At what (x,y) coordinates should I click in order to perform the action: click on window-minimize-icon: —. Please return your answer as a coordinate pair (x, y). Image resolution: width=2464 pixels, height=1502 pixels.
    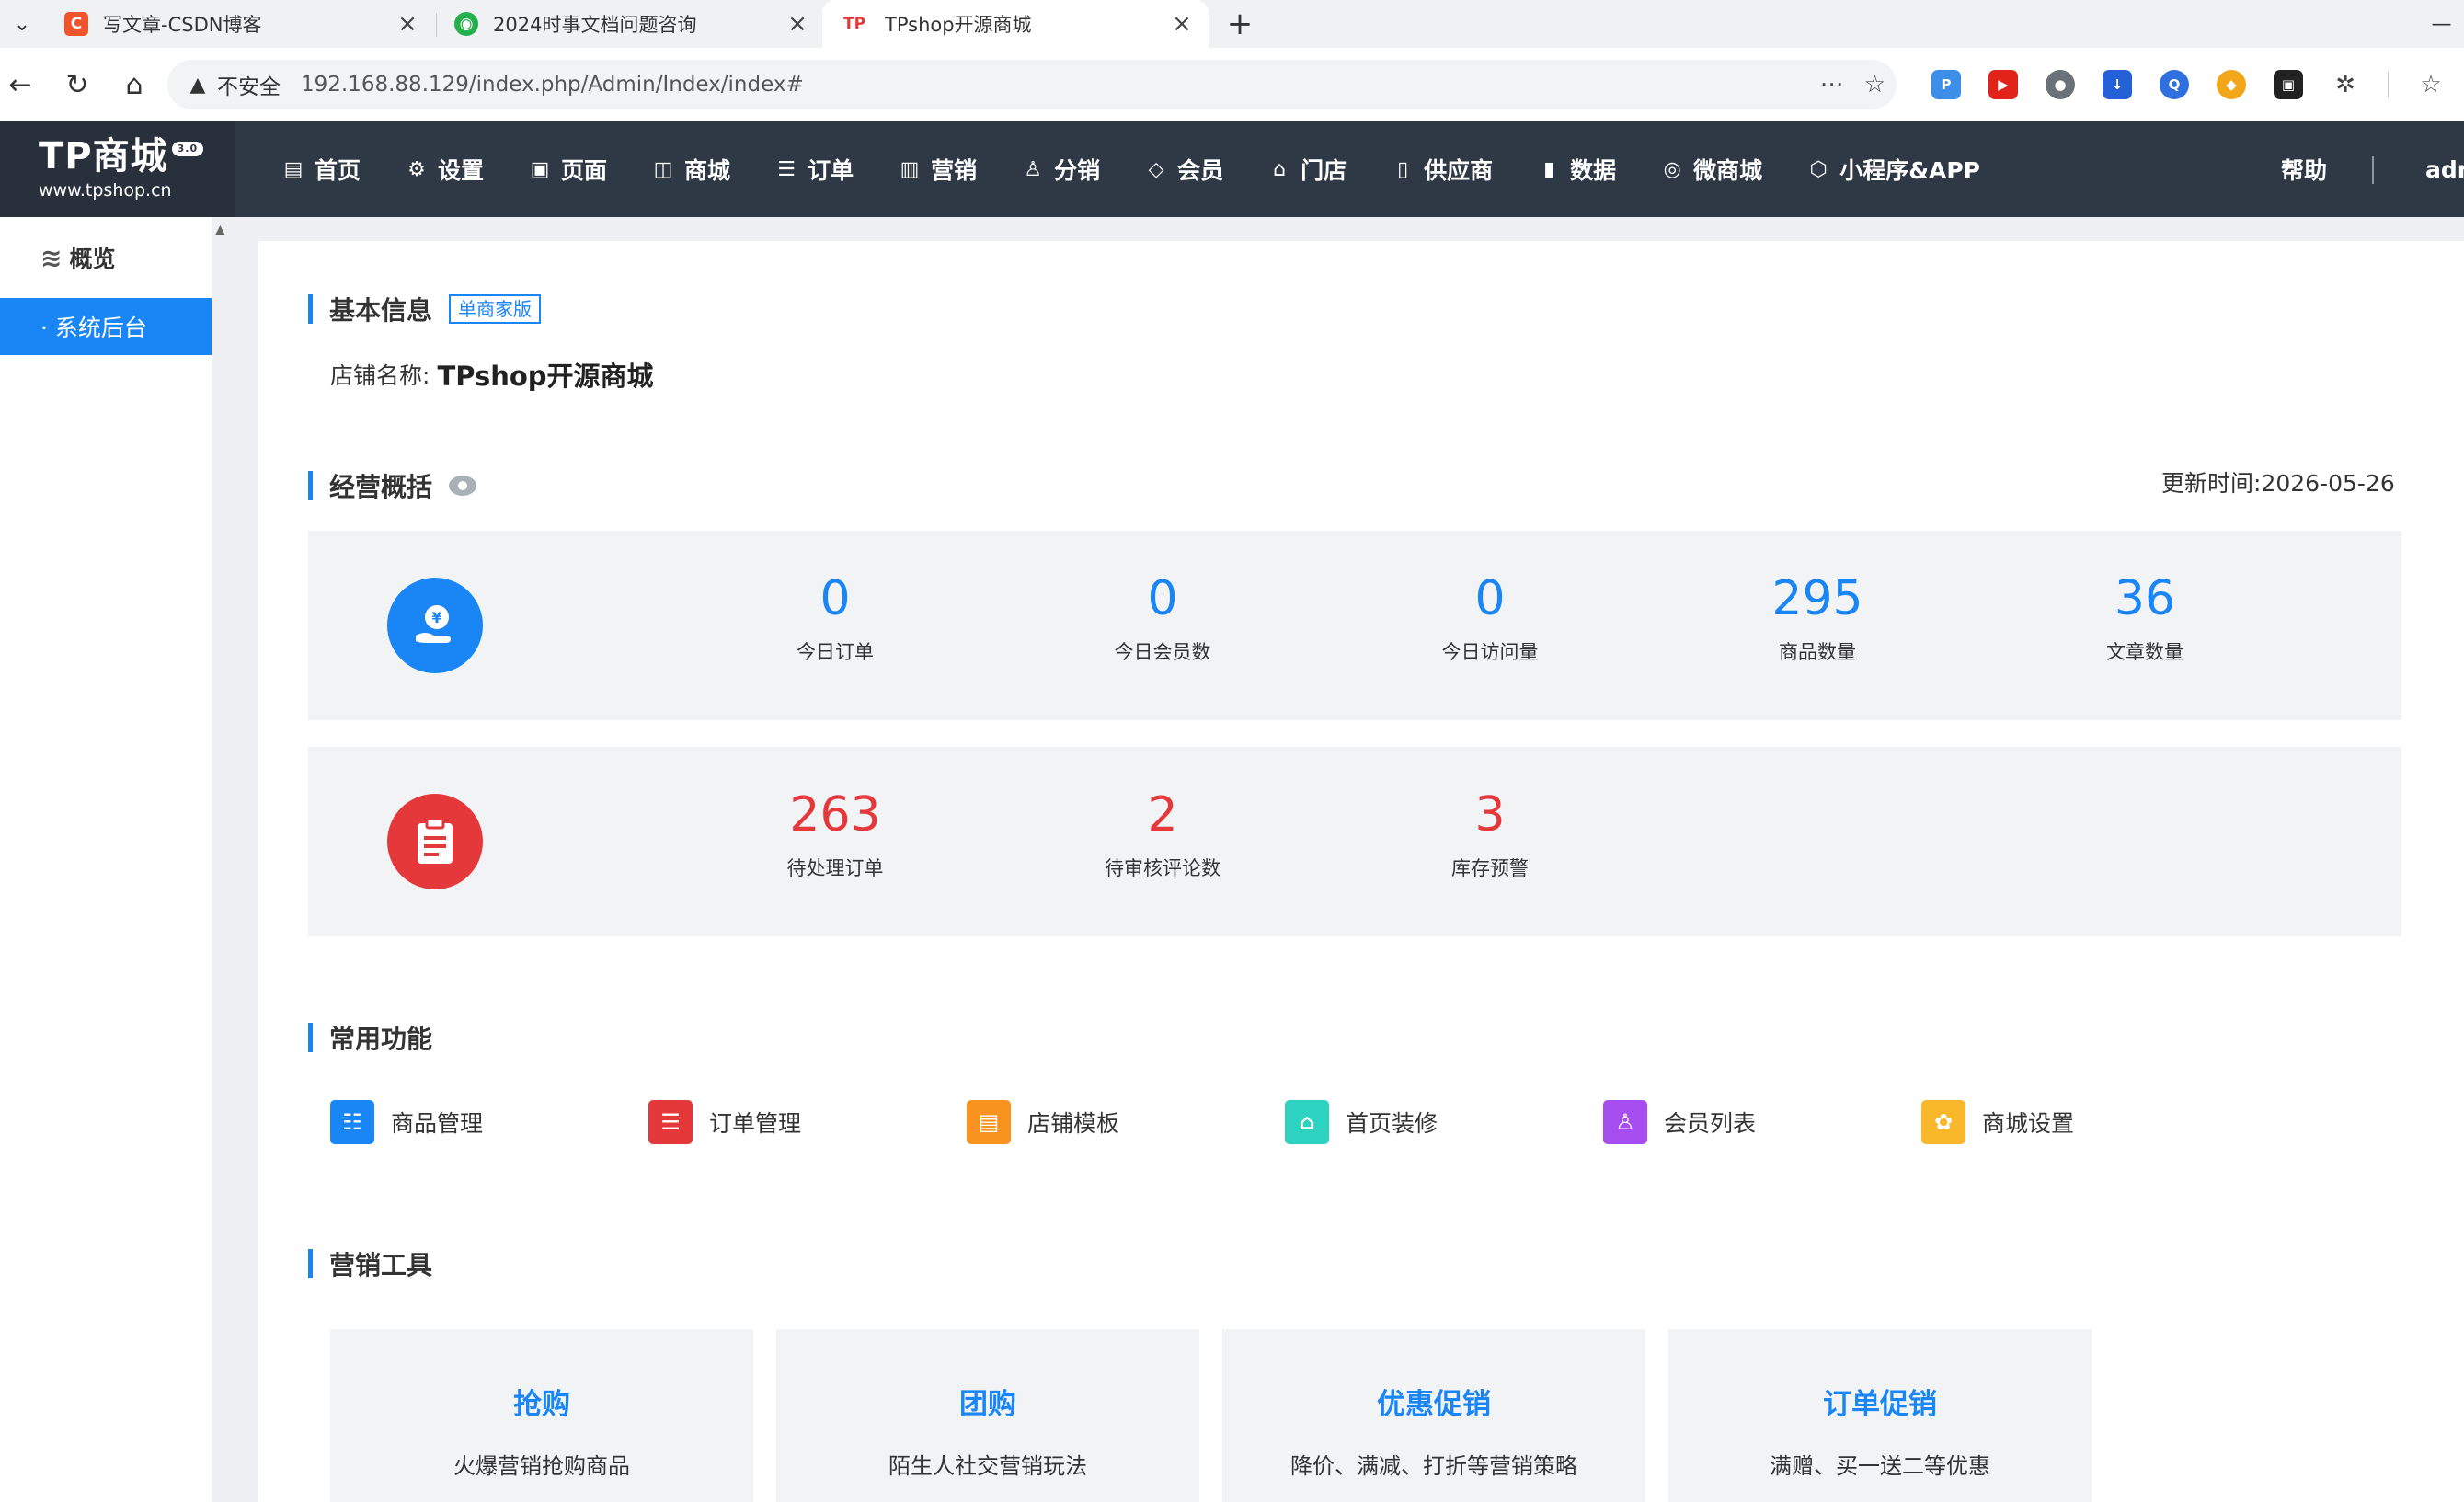
    Looking at the image, I should click on (2441, 24).